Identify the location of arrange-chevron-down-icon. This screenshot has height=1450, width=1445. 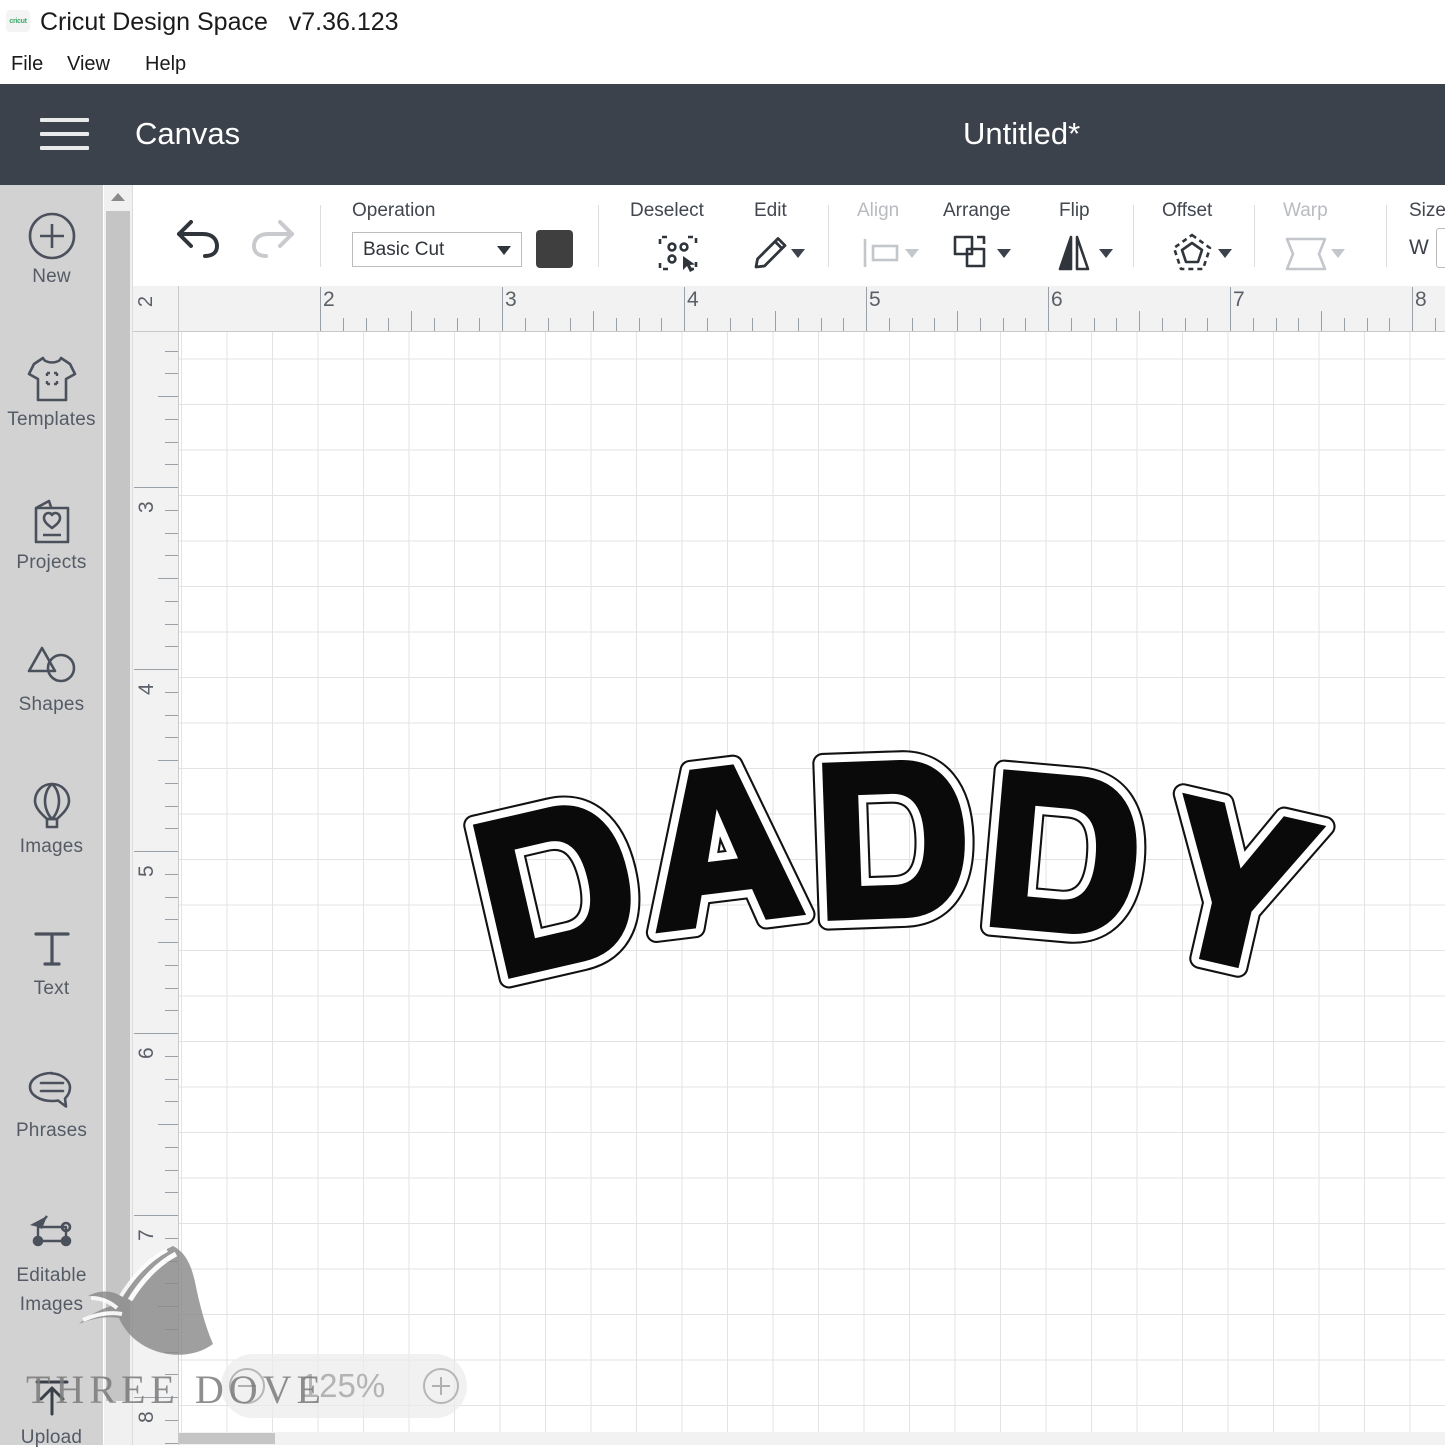
(1004, 254).